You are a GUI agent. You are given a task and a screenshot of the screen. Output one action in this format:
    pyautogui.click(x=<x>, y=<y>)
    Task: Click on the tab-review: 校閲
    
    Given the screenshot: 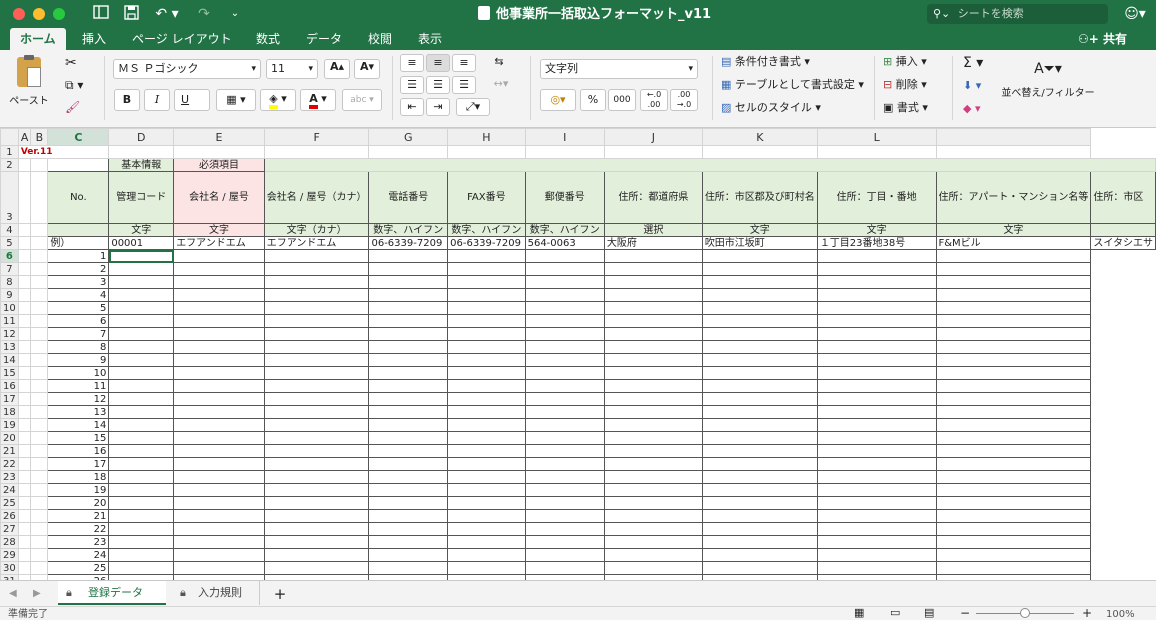 What is the action you would take?
    pyautogui.click(x=380, y=39)
    